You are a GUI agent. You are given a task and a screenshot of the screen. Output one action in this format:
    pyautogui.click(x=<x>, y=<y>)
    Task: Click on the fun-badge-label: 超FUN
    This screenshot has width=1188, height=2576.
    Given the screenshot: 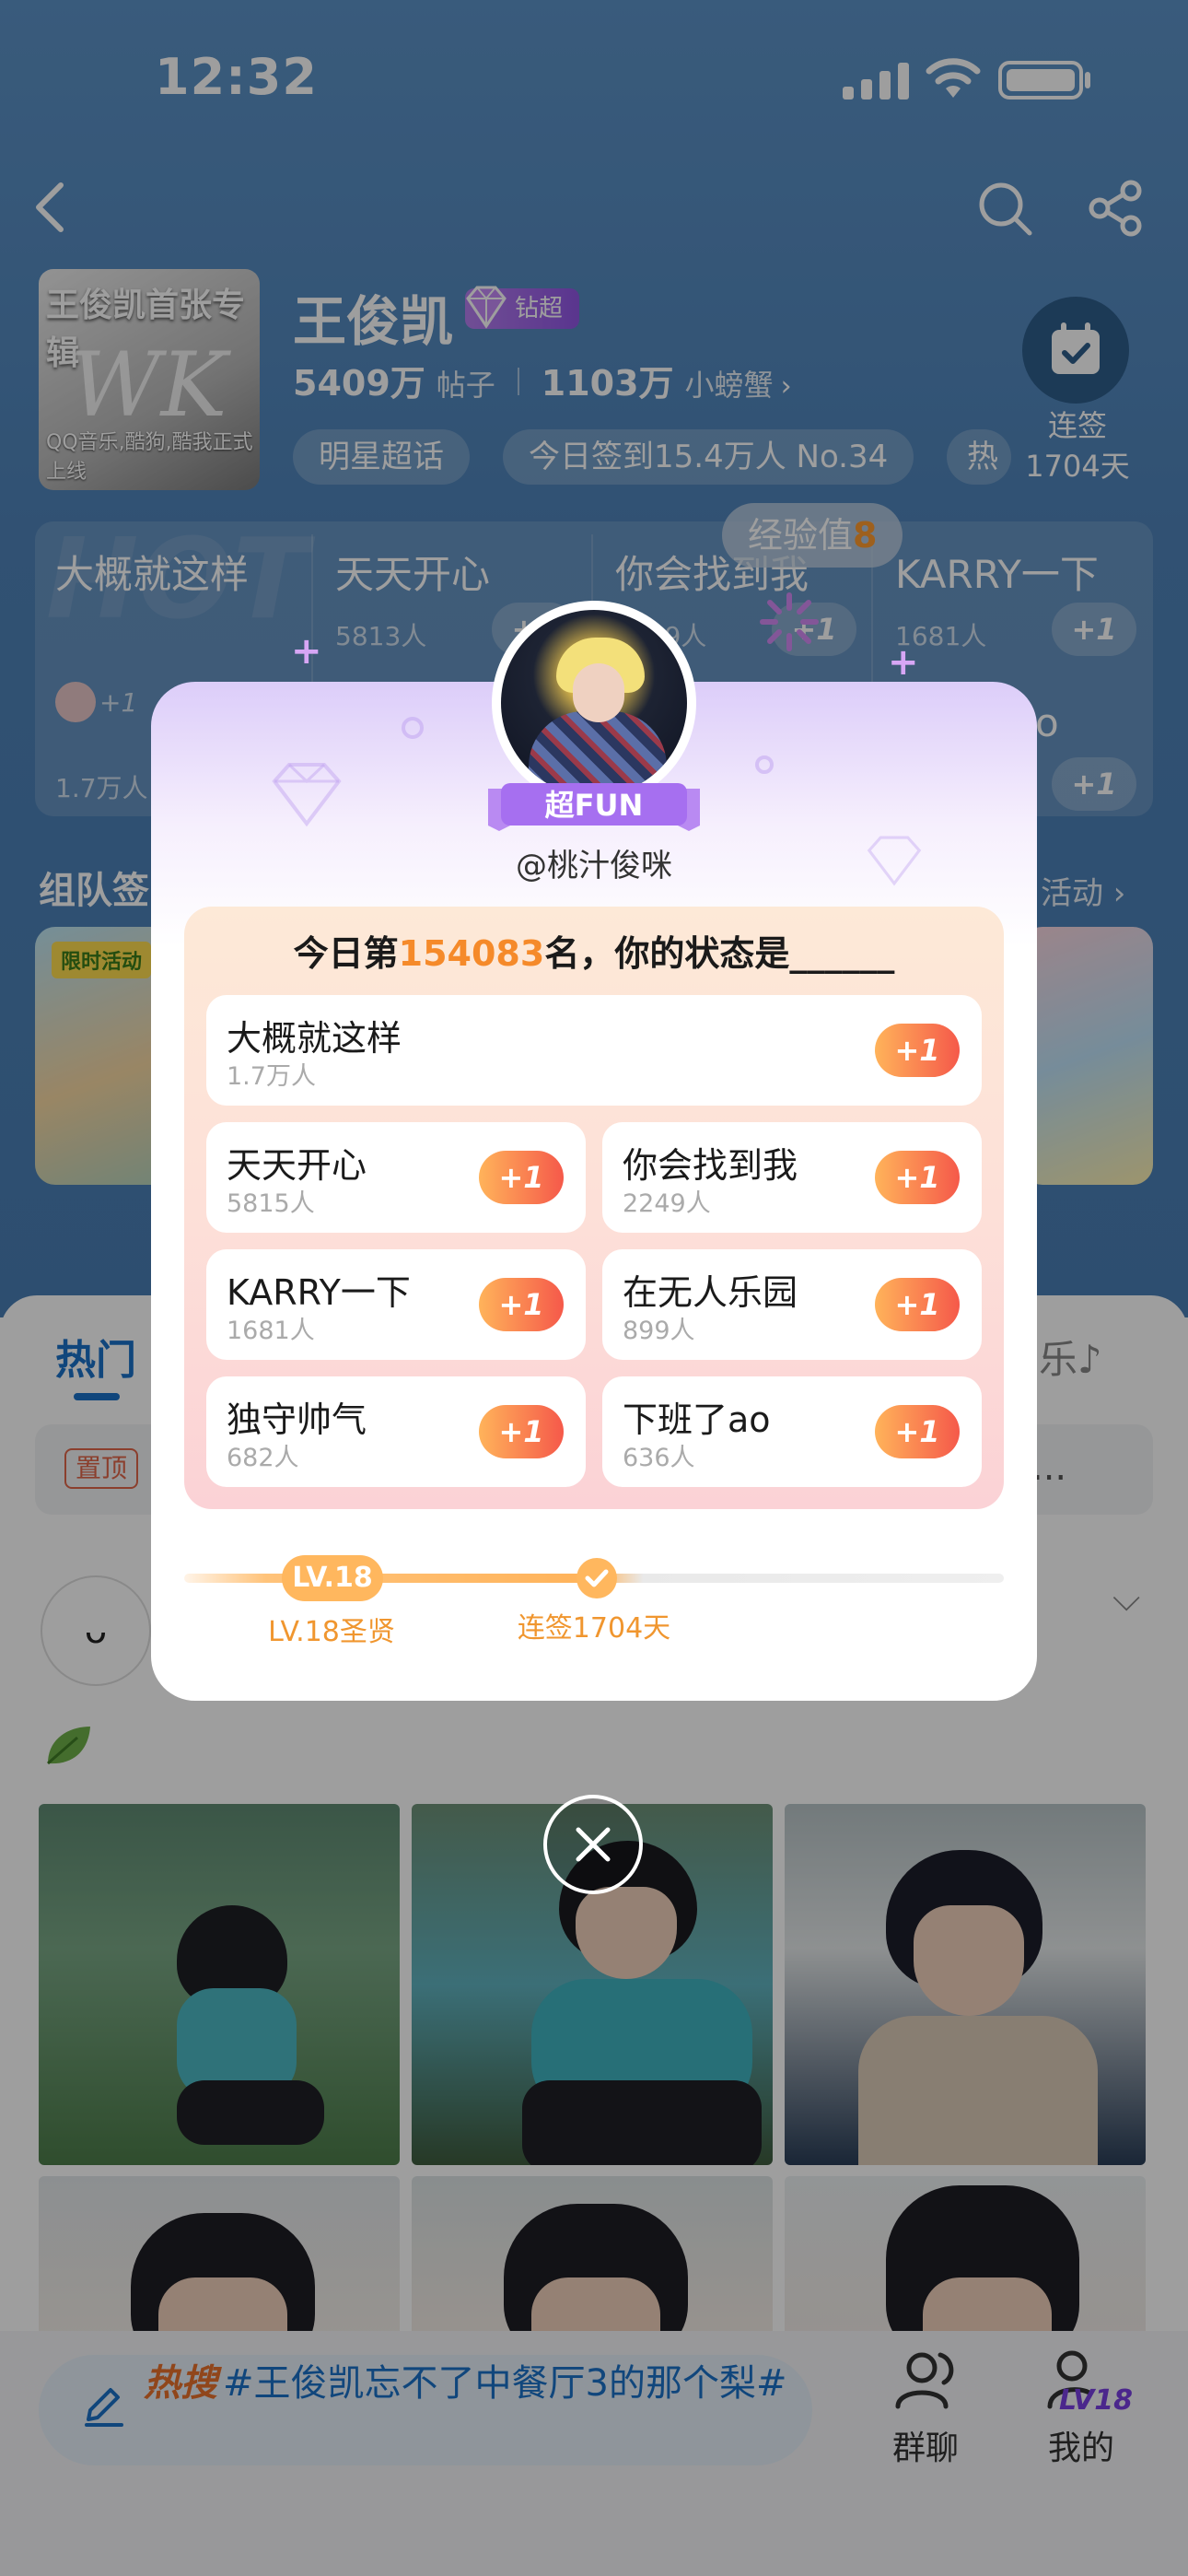 What is the action you would take?
    pyautogui.click(x=594, y=805)
    